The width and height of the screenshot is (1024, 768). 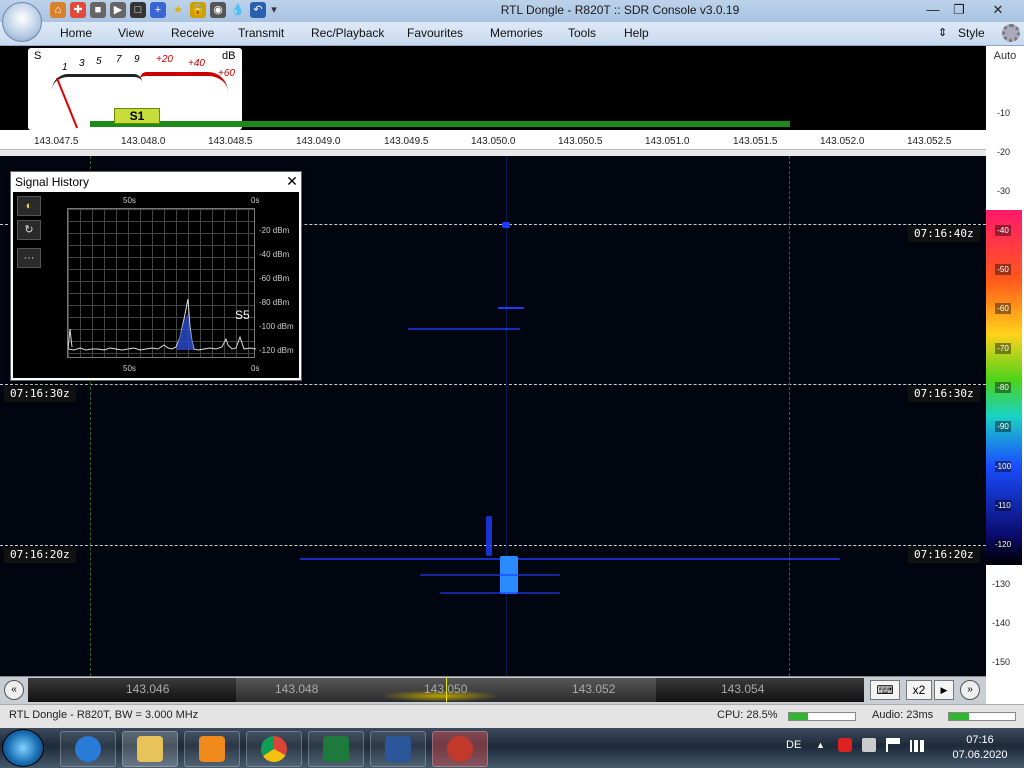 I want to click on clock: 07:16 07.06.2020, so click(x=980, y=748).